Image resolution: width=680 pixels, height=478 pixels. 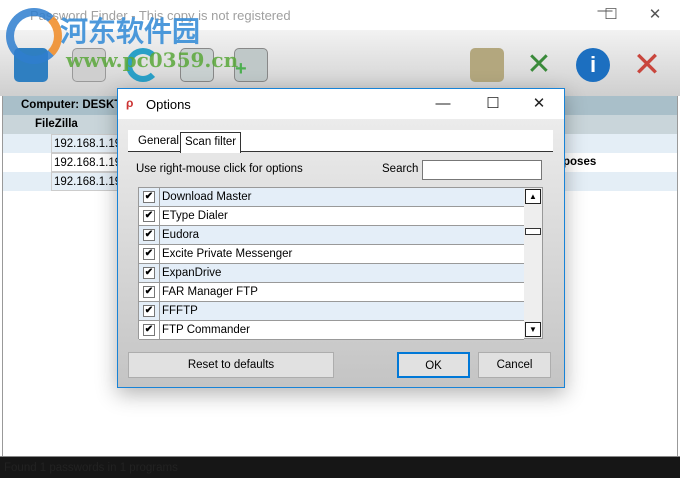 I want to click on scroll-up-button: ▲, so click(x=533, y=196).